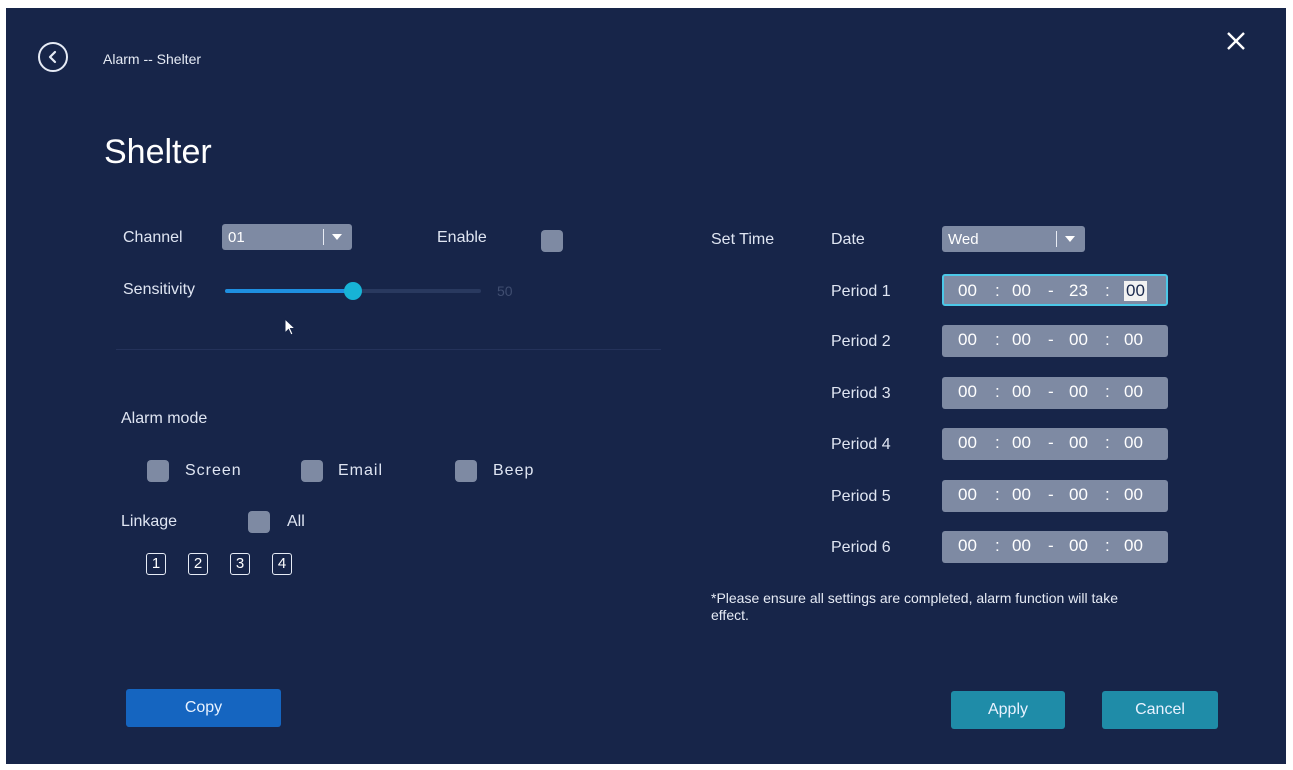 The height and width of the screenshot is (770, 1293). I want to click on beep-label: Beep, so click(514, 470).